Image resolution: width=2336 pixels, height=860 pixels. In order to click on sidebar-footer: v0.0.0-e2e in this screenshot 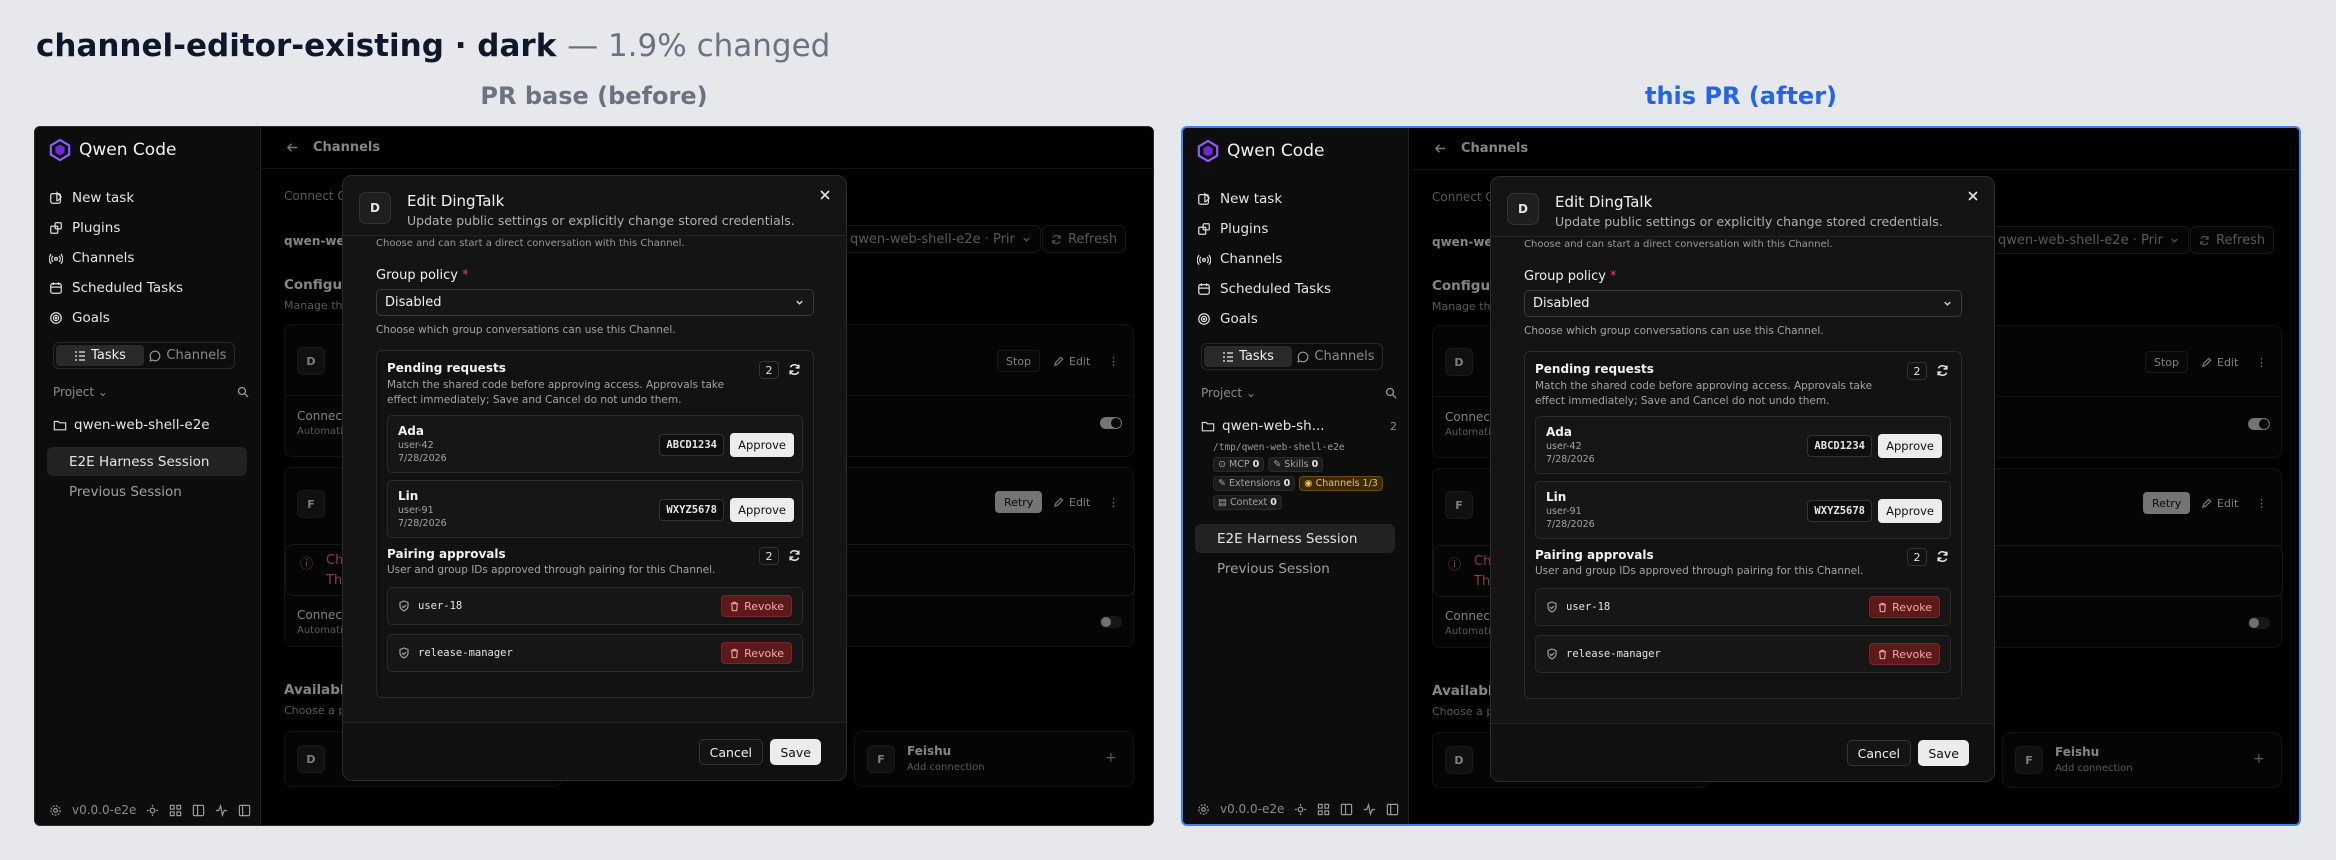, I will do `click(1298, 809)`.